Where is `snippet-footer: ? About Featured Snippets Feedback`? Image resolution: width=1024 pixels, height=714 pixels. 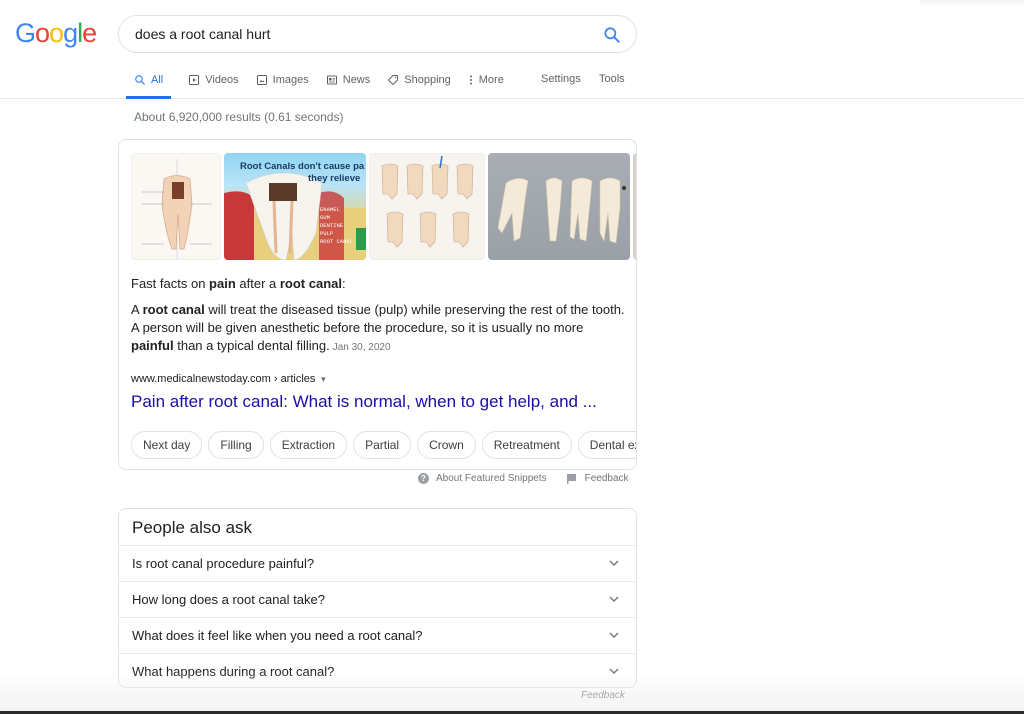
snippet-footer: ? About Featured Snippets Feedback is located at coordinates (523, 478).